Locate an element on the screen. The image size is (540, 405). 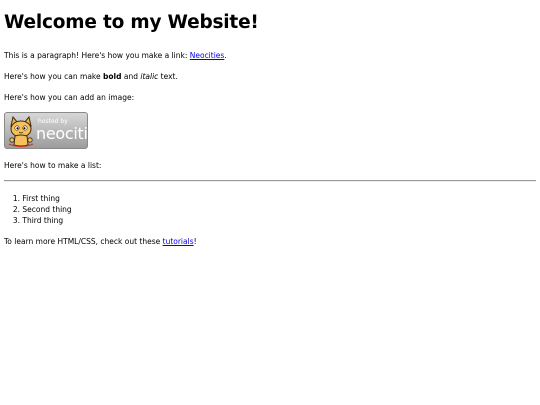
paragraph-formatting-prefix: Here's how you can make is located at coordinates (53, 76).